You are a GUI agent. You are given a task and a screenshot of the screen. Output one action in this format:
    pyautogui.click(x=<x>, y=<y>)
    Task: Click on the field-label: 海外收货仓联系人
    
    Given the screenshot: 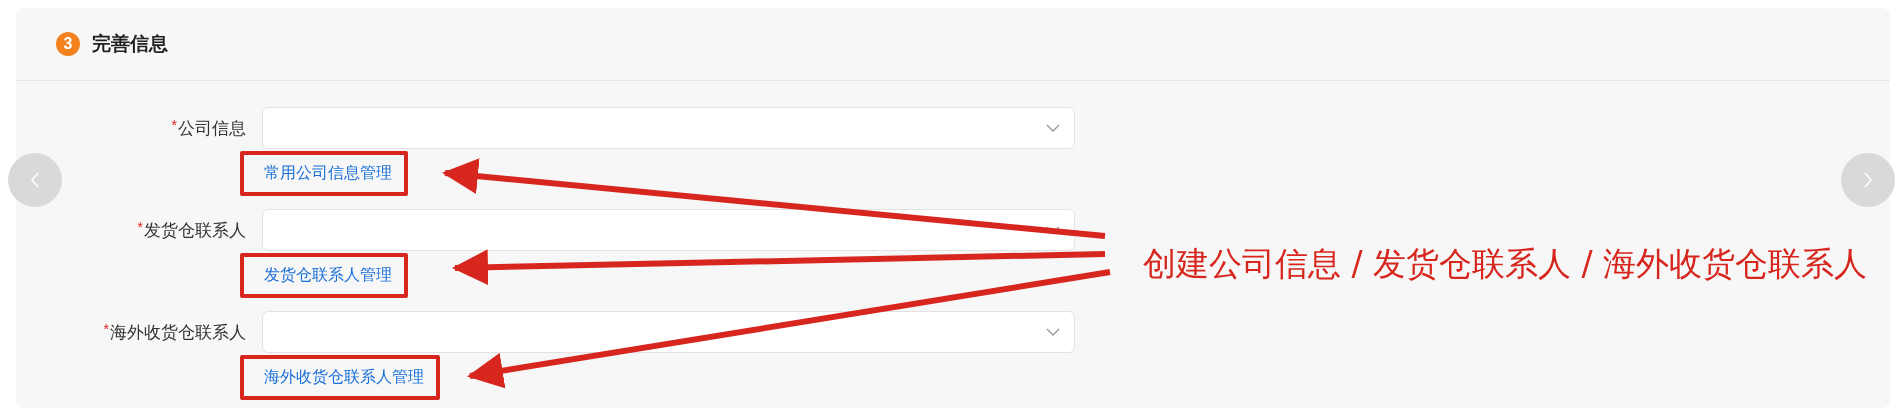 What is the action you would take?
    pyautogui.click(x=178, y=332)
    